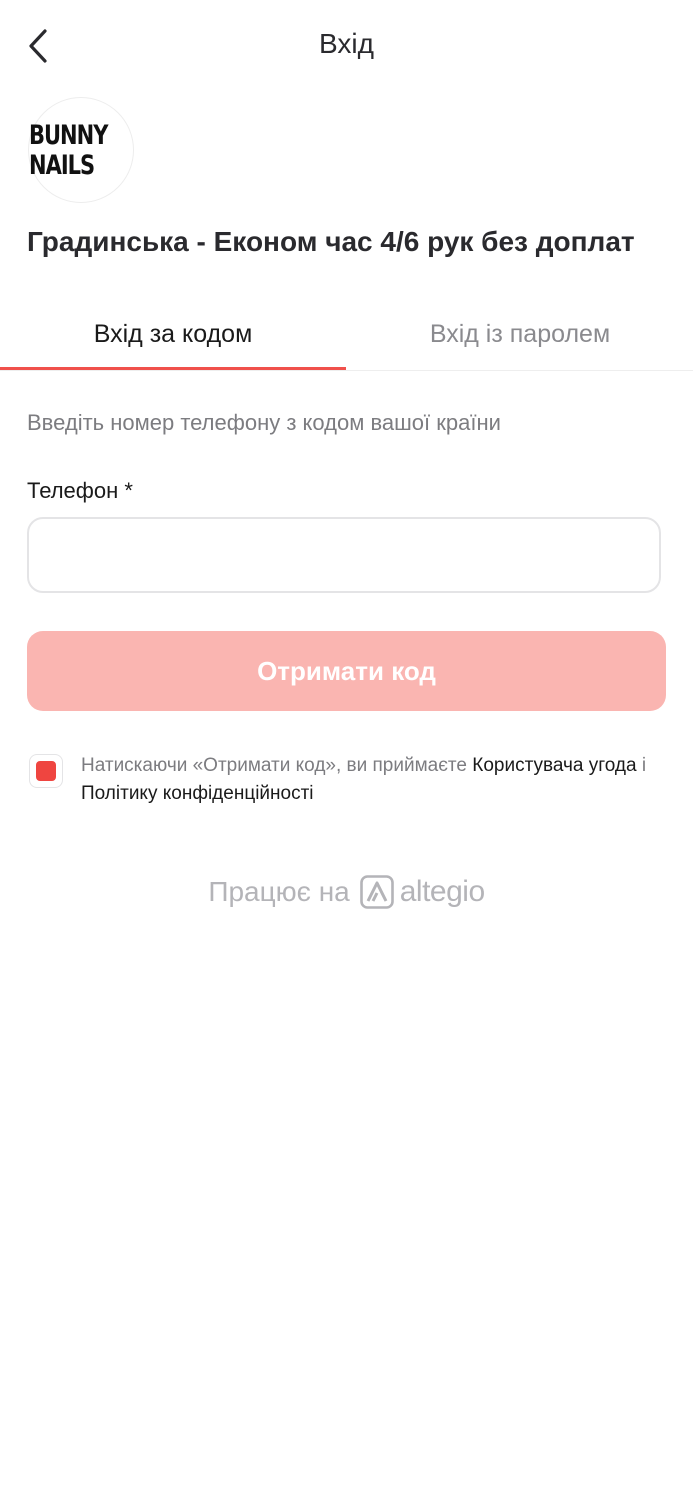 This screenshot has height=1500, width=693. I want to click on powered-by-text: Працює на, so click(279, 891).